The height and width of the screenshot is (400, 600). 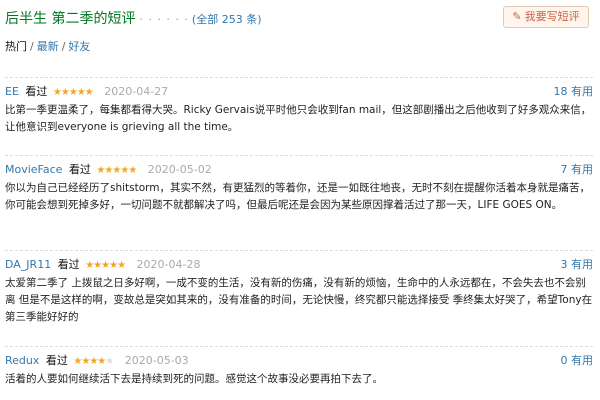 I want to click on review-date: 2020-05-02, so click(x=179, y=169).